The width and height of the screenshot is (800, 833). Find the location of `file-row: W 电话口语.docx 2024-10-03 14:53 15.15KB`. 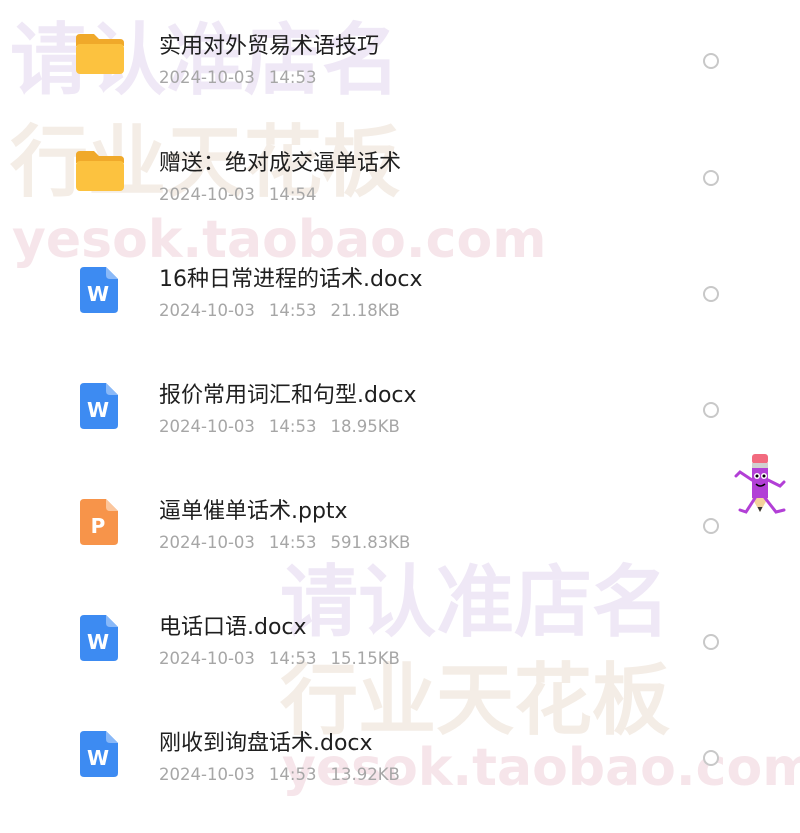

file-row: W 电话口语.docx 2024-10-03 14:53 15.15KB is located at coordinates (400, 659).